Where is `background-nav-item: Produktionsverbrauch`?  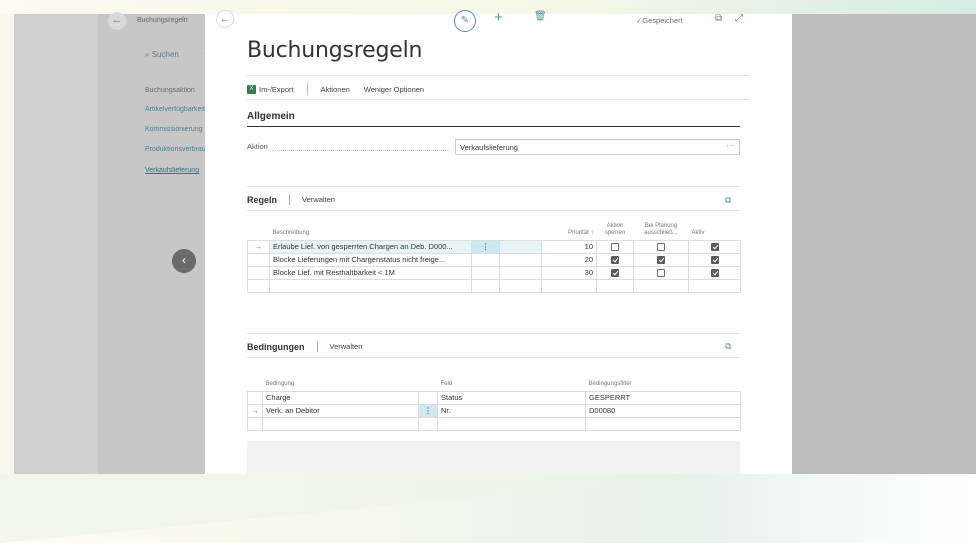 background-nav-item: Produktionsverbrauch is located at coordinates (175, 149).